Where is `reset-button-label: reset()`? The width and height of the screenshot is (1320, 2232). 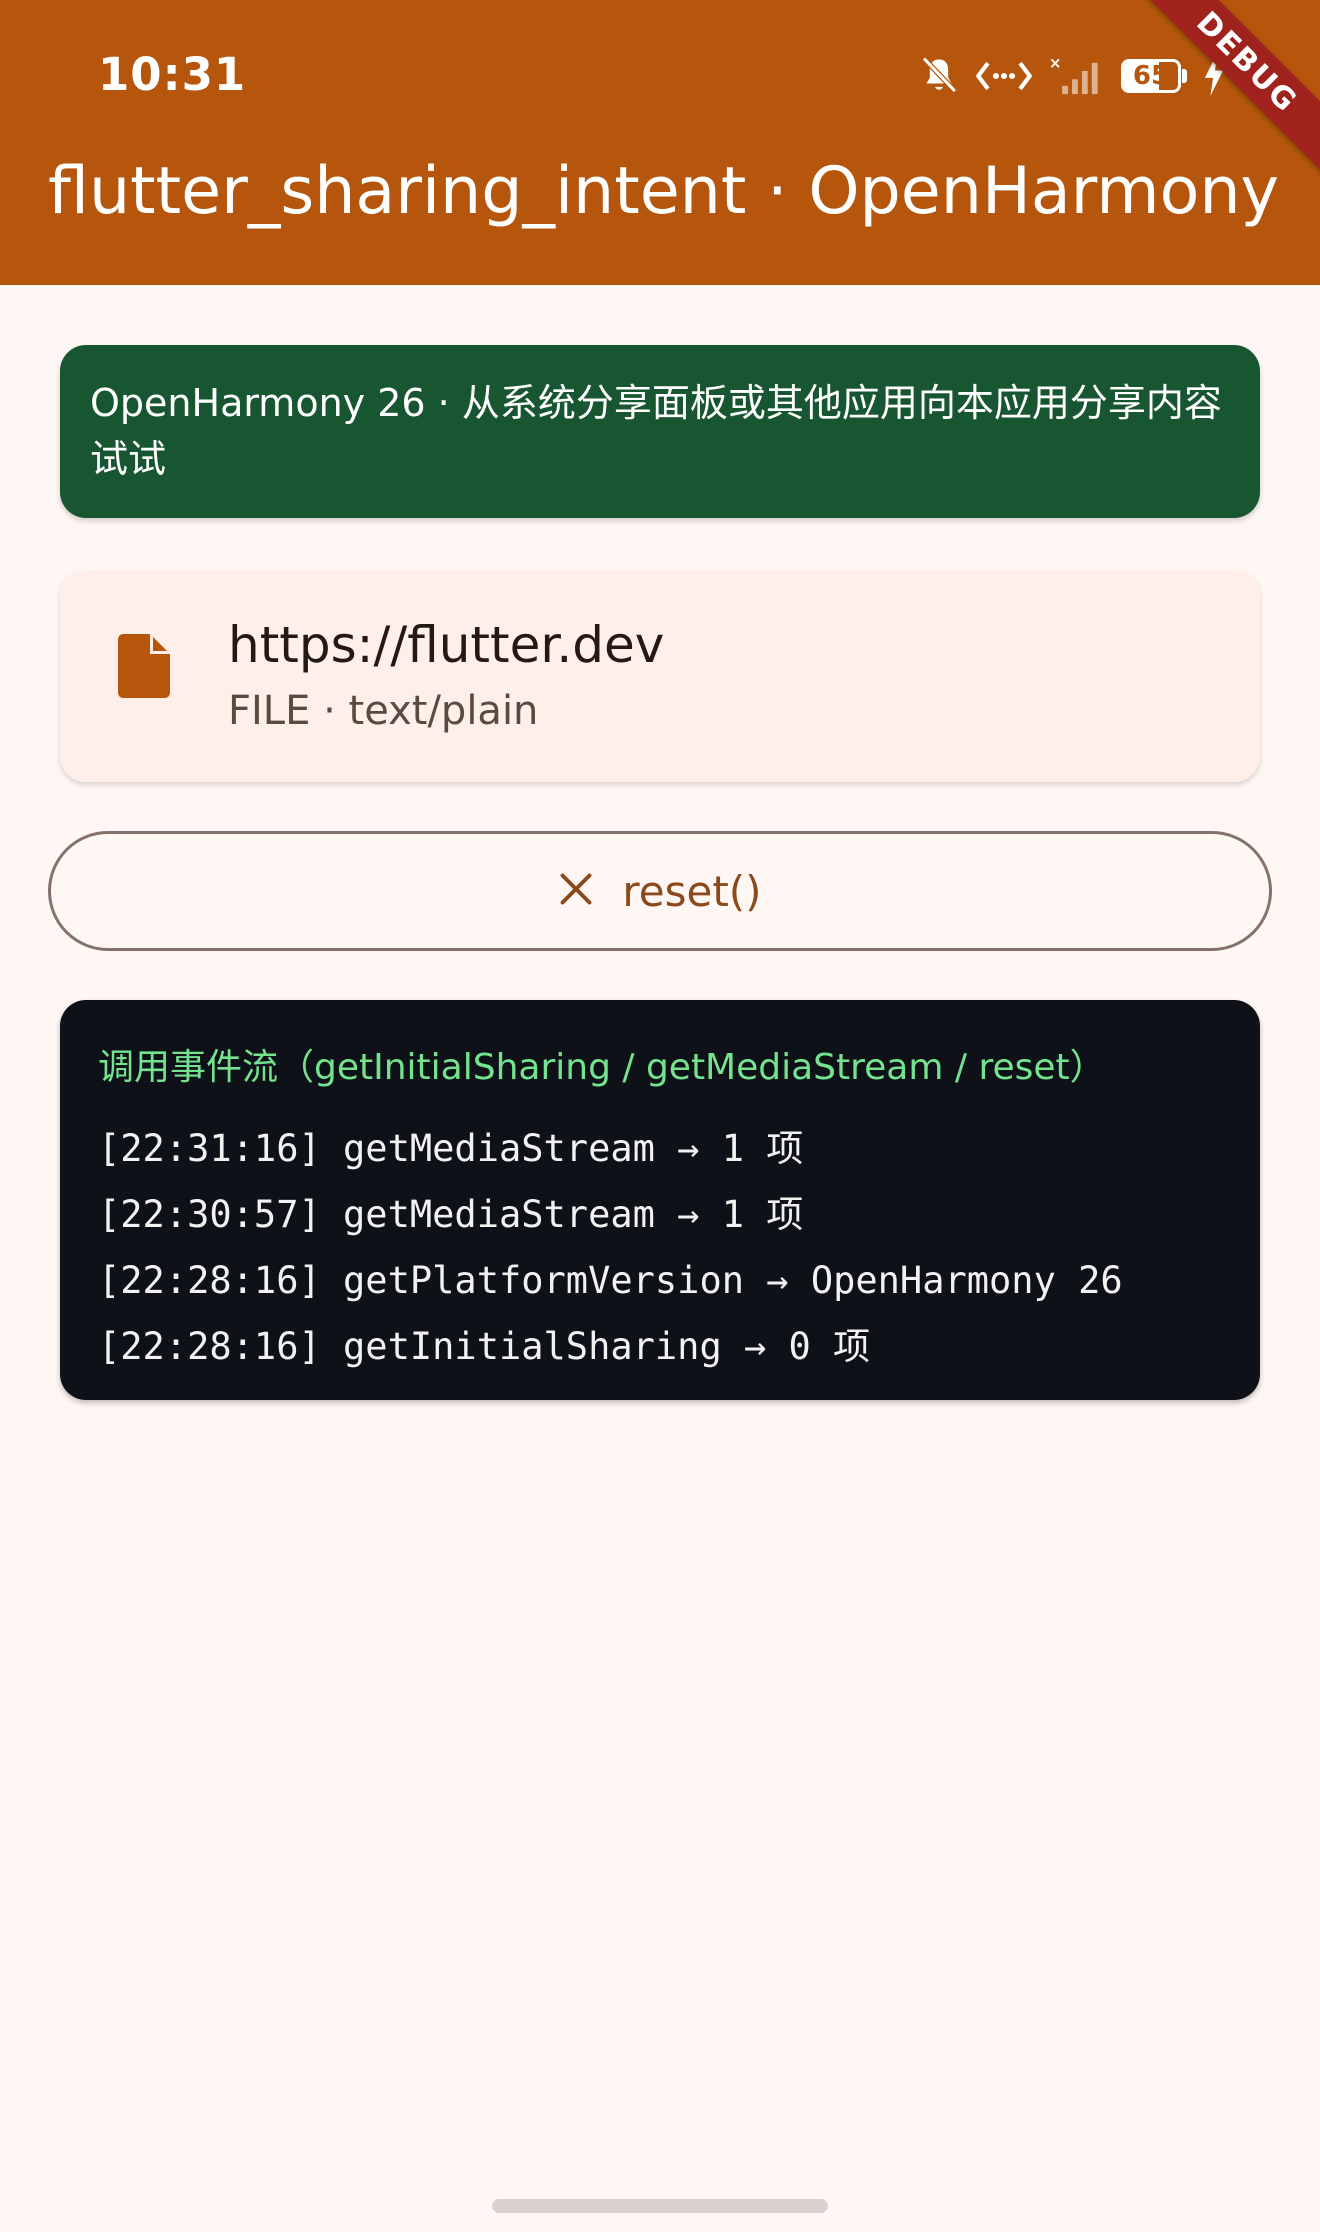 reset-button-label: reset() is located at coordinates (692, 891).